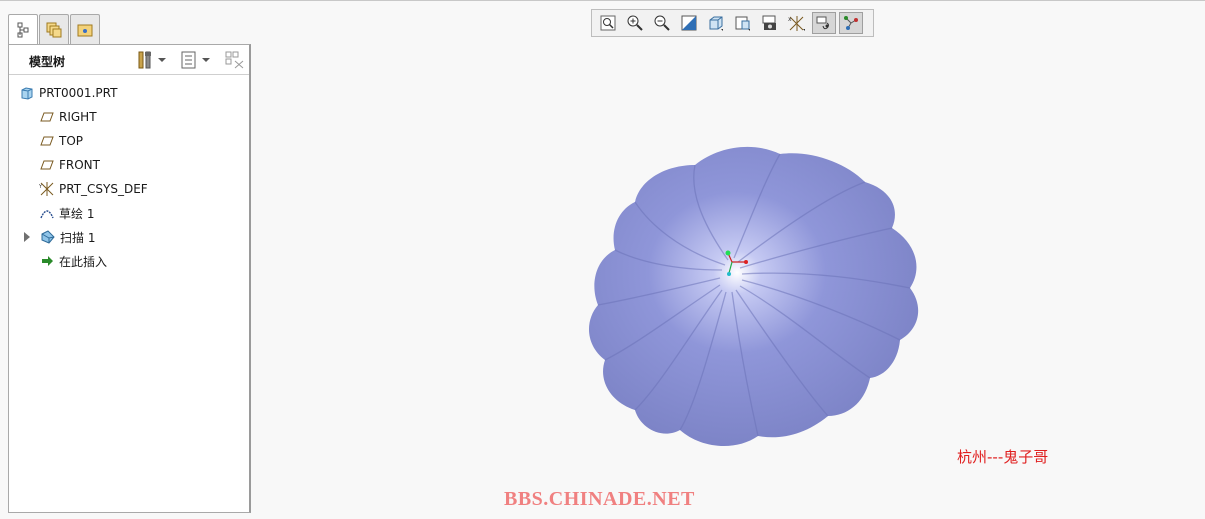 This screenshot has height=519, width=1205. I want to click on display-style-icon, so click(716, 23).